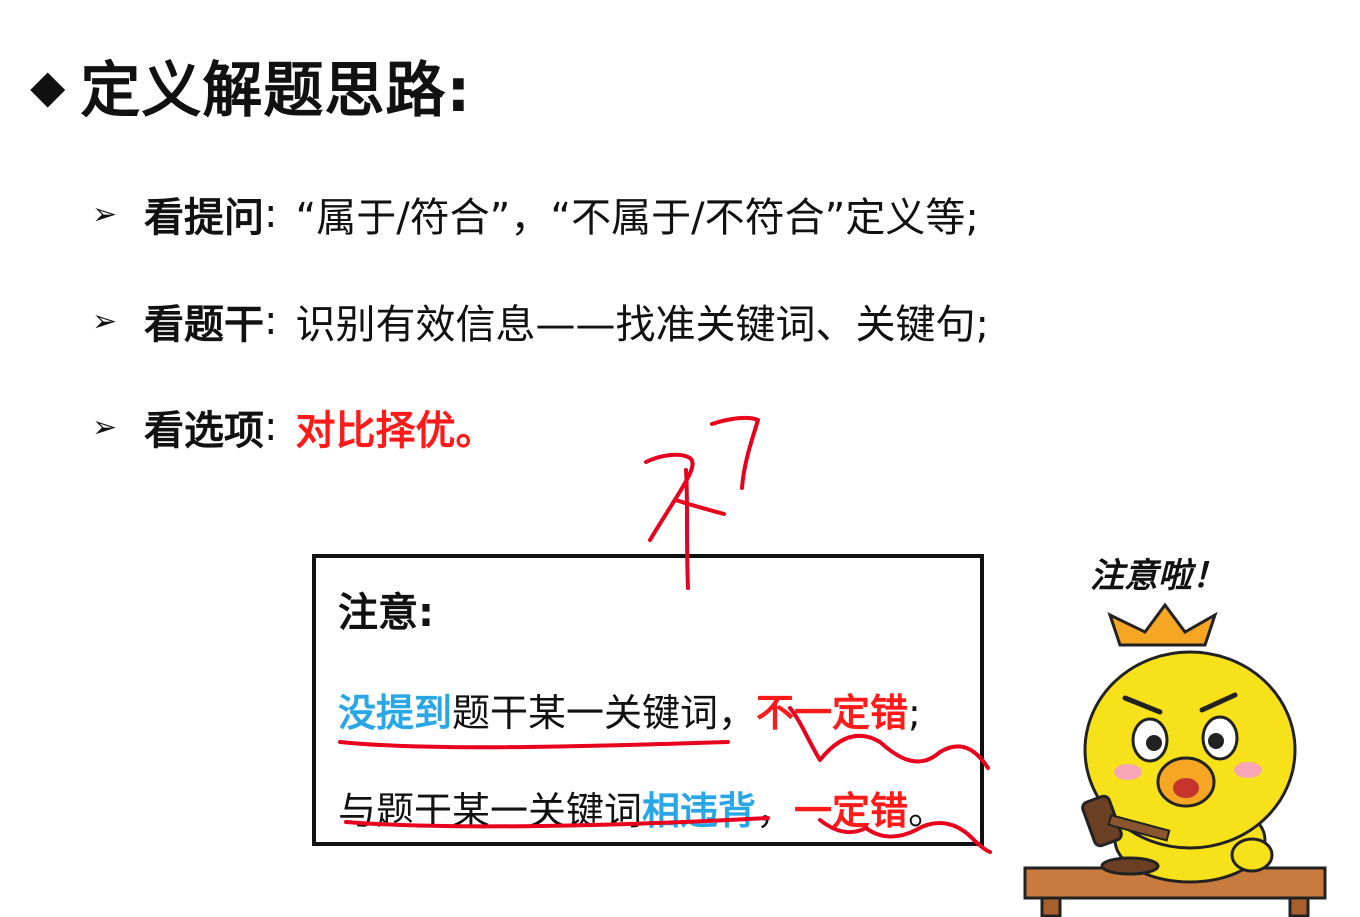 The image size is (1360, 917). What do you see at coordinates (1252, 855) in the screenshot?
I see `mascot-wing-right` at bounding box center [1252, 855].